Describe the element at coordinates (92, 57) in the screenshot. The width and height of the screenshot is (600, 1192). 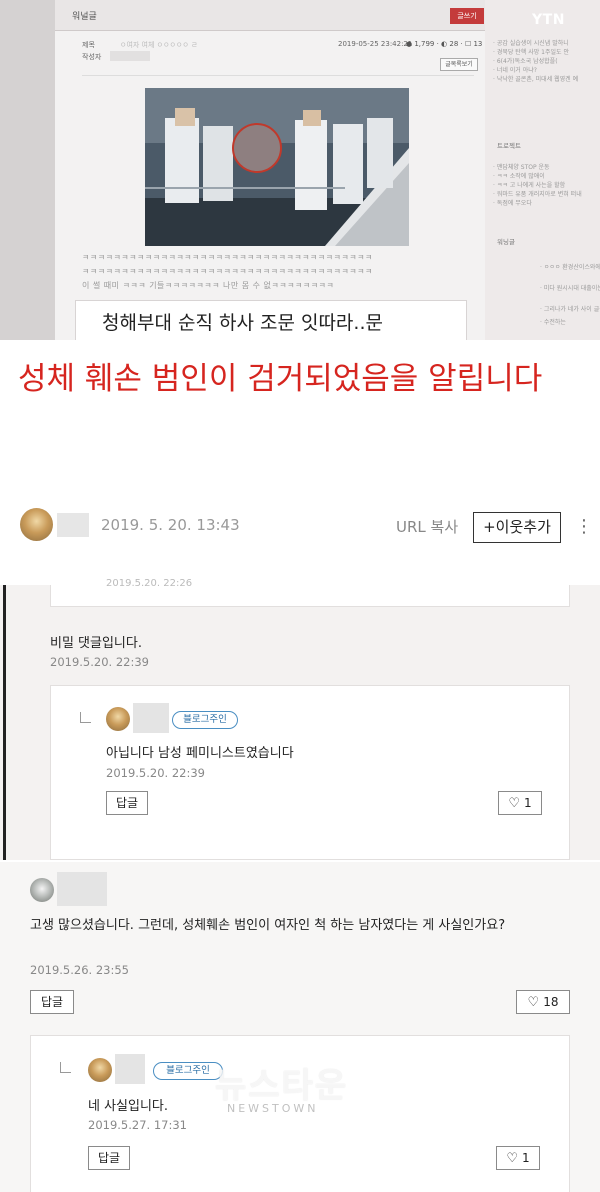
I see `meta-author-label: 작성자` at that location.